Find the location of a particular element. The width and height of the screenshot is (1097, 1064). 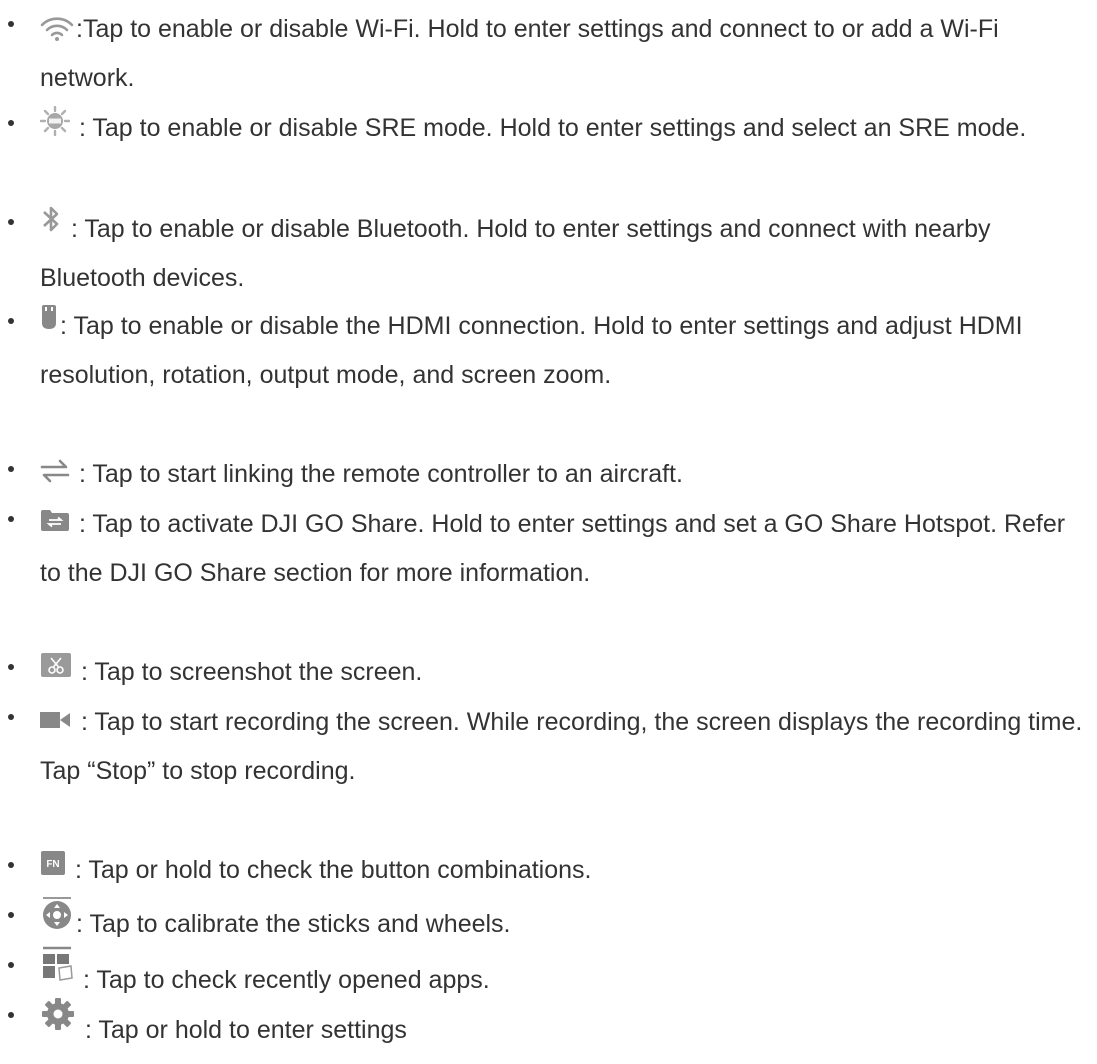

fn-icon: FN is located at coordinates (53, 863).